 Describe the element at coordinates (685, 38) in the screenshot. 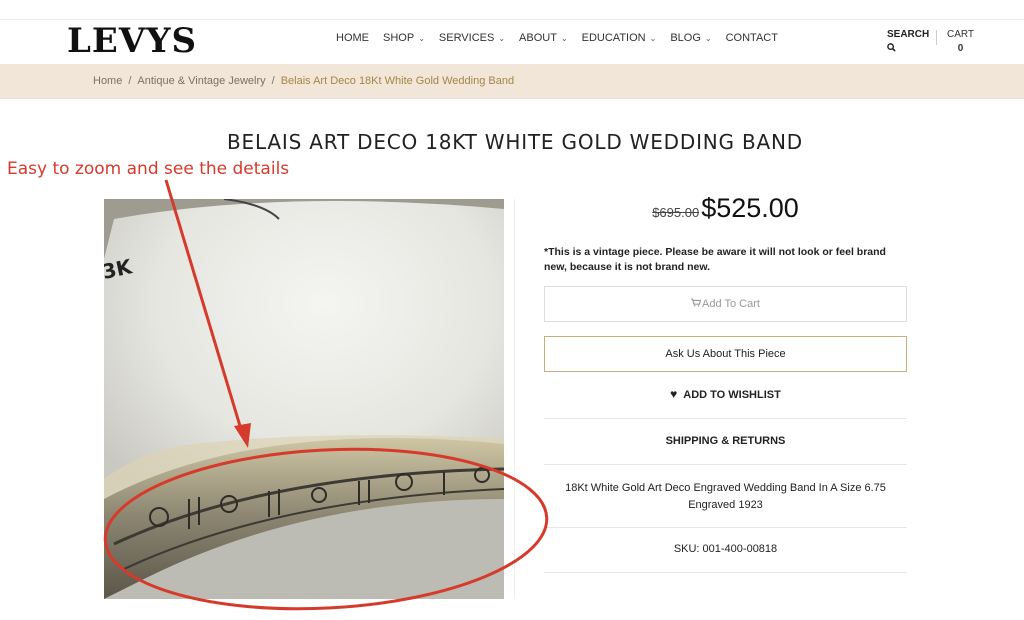

I see `nav-item-label: BLOG` at that location.